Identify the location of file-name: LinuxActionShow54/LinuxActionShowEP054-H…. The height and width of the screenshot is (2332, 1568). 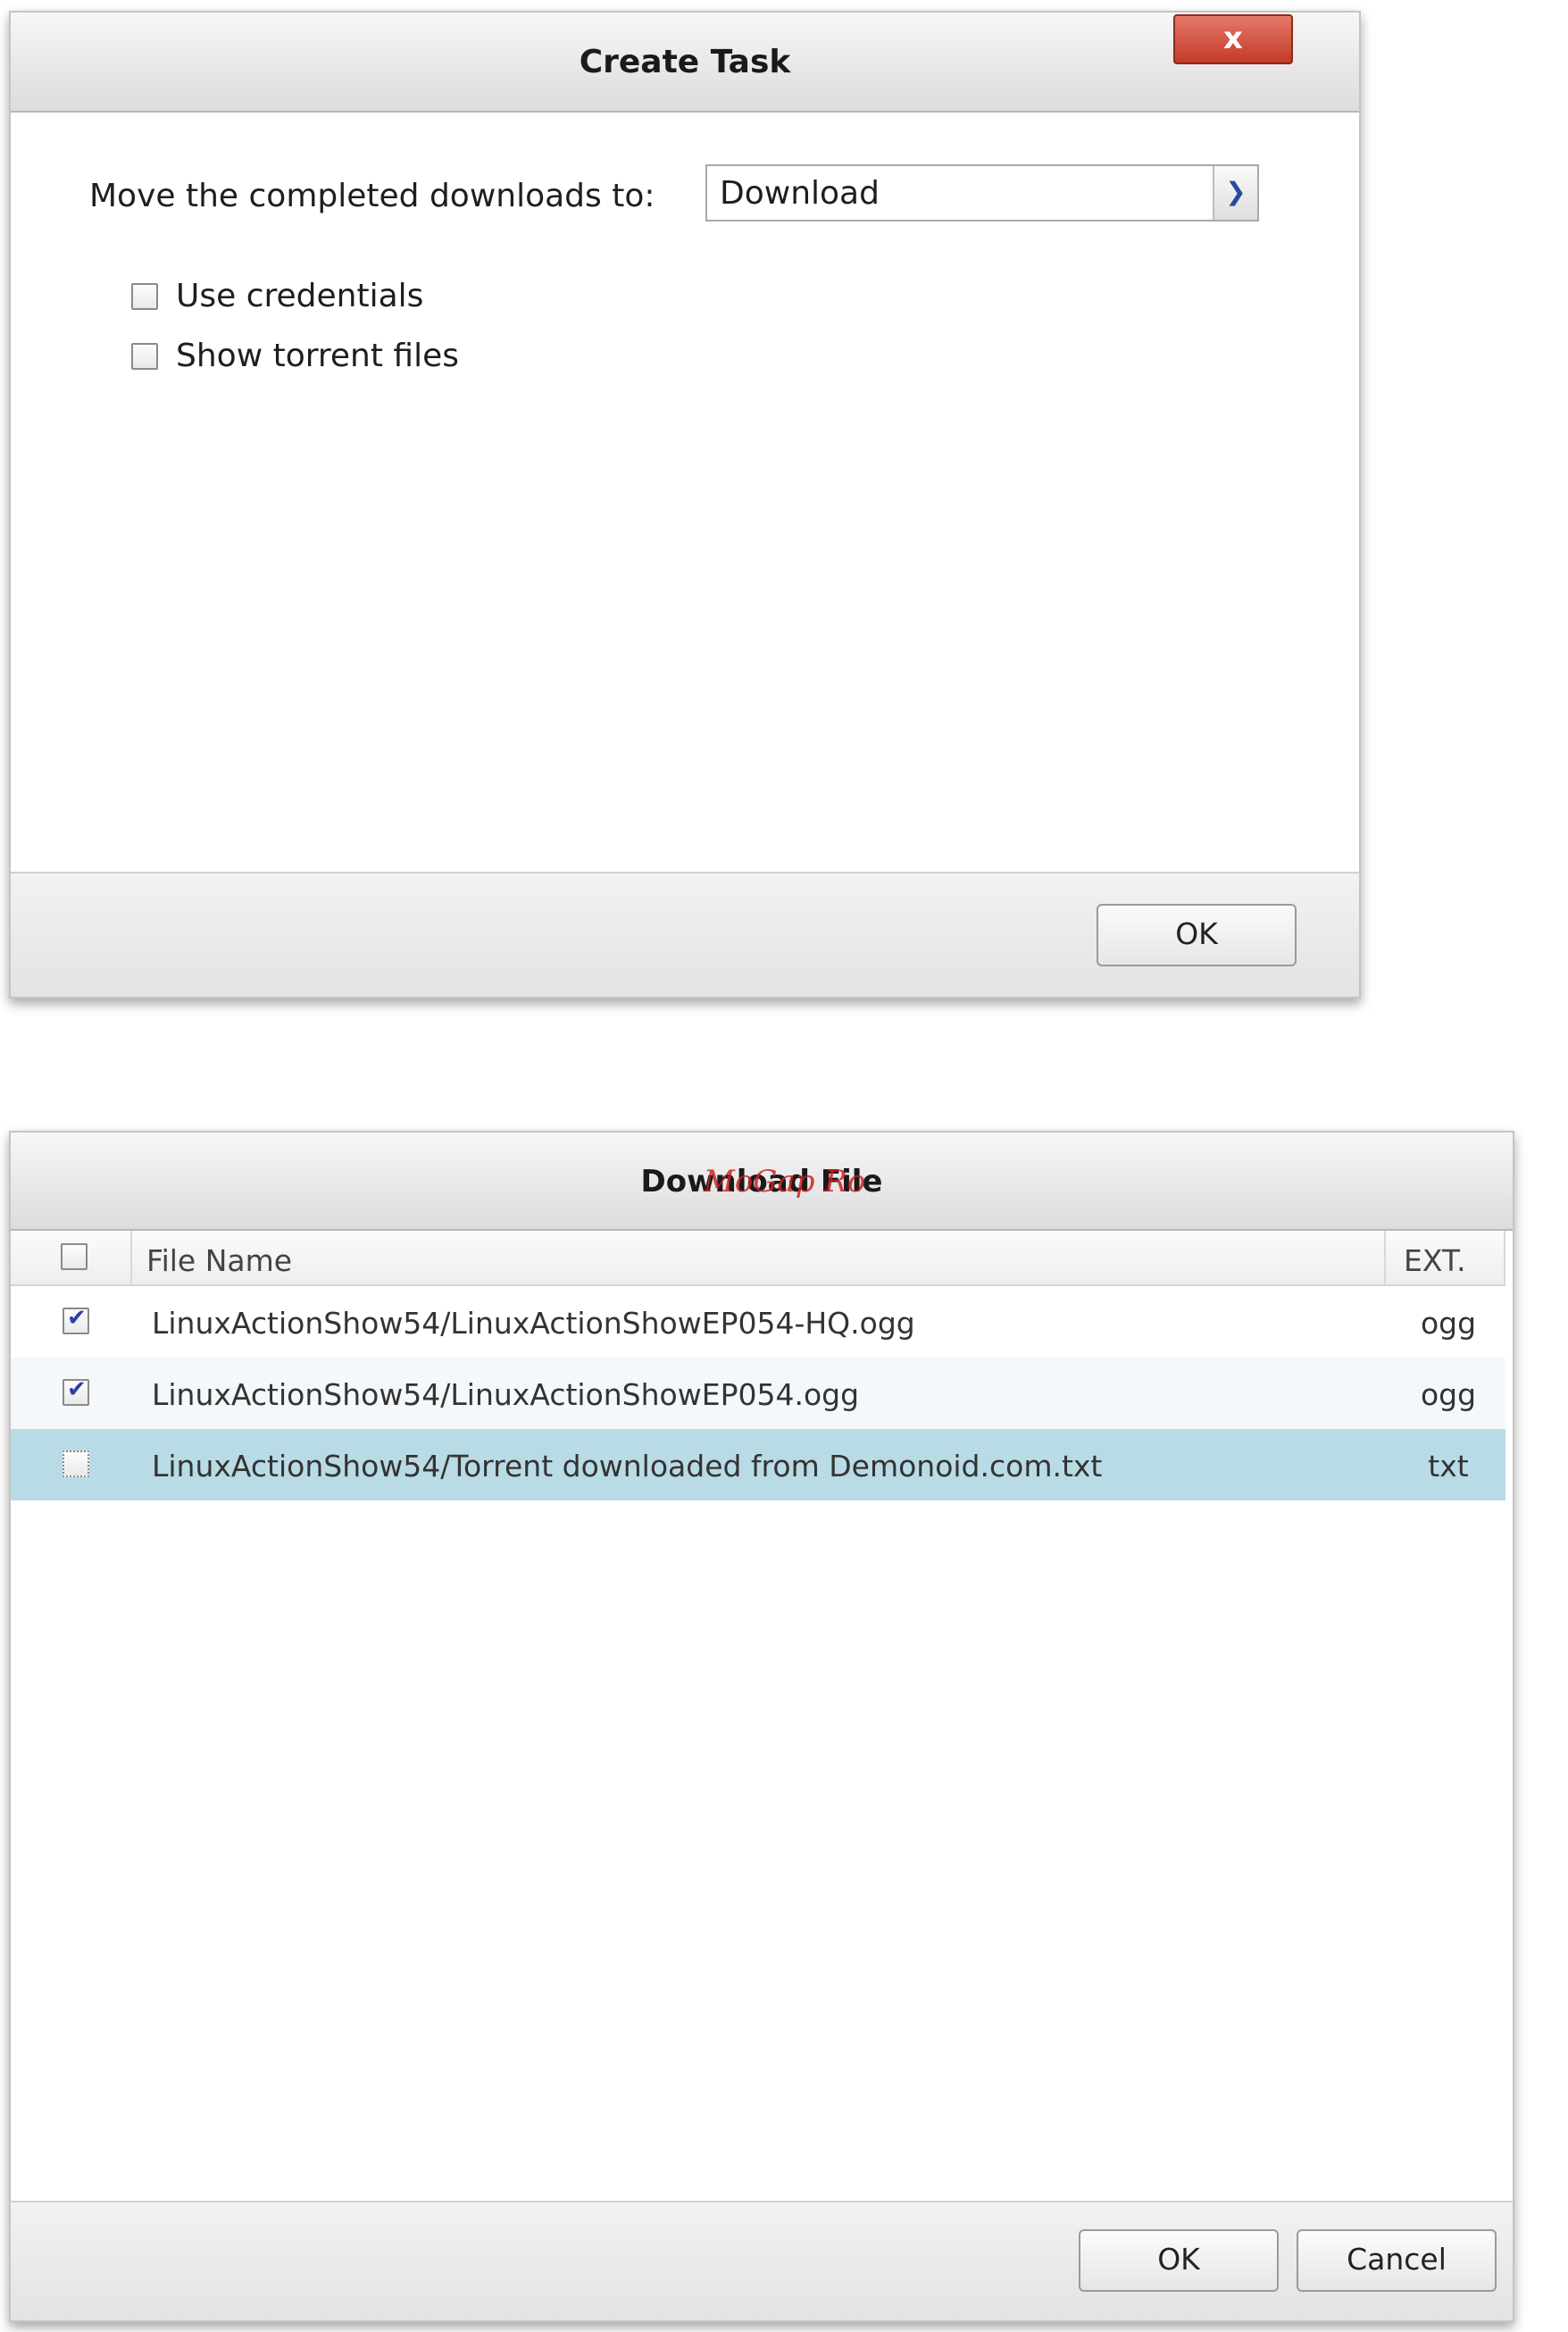
(534, 1323).